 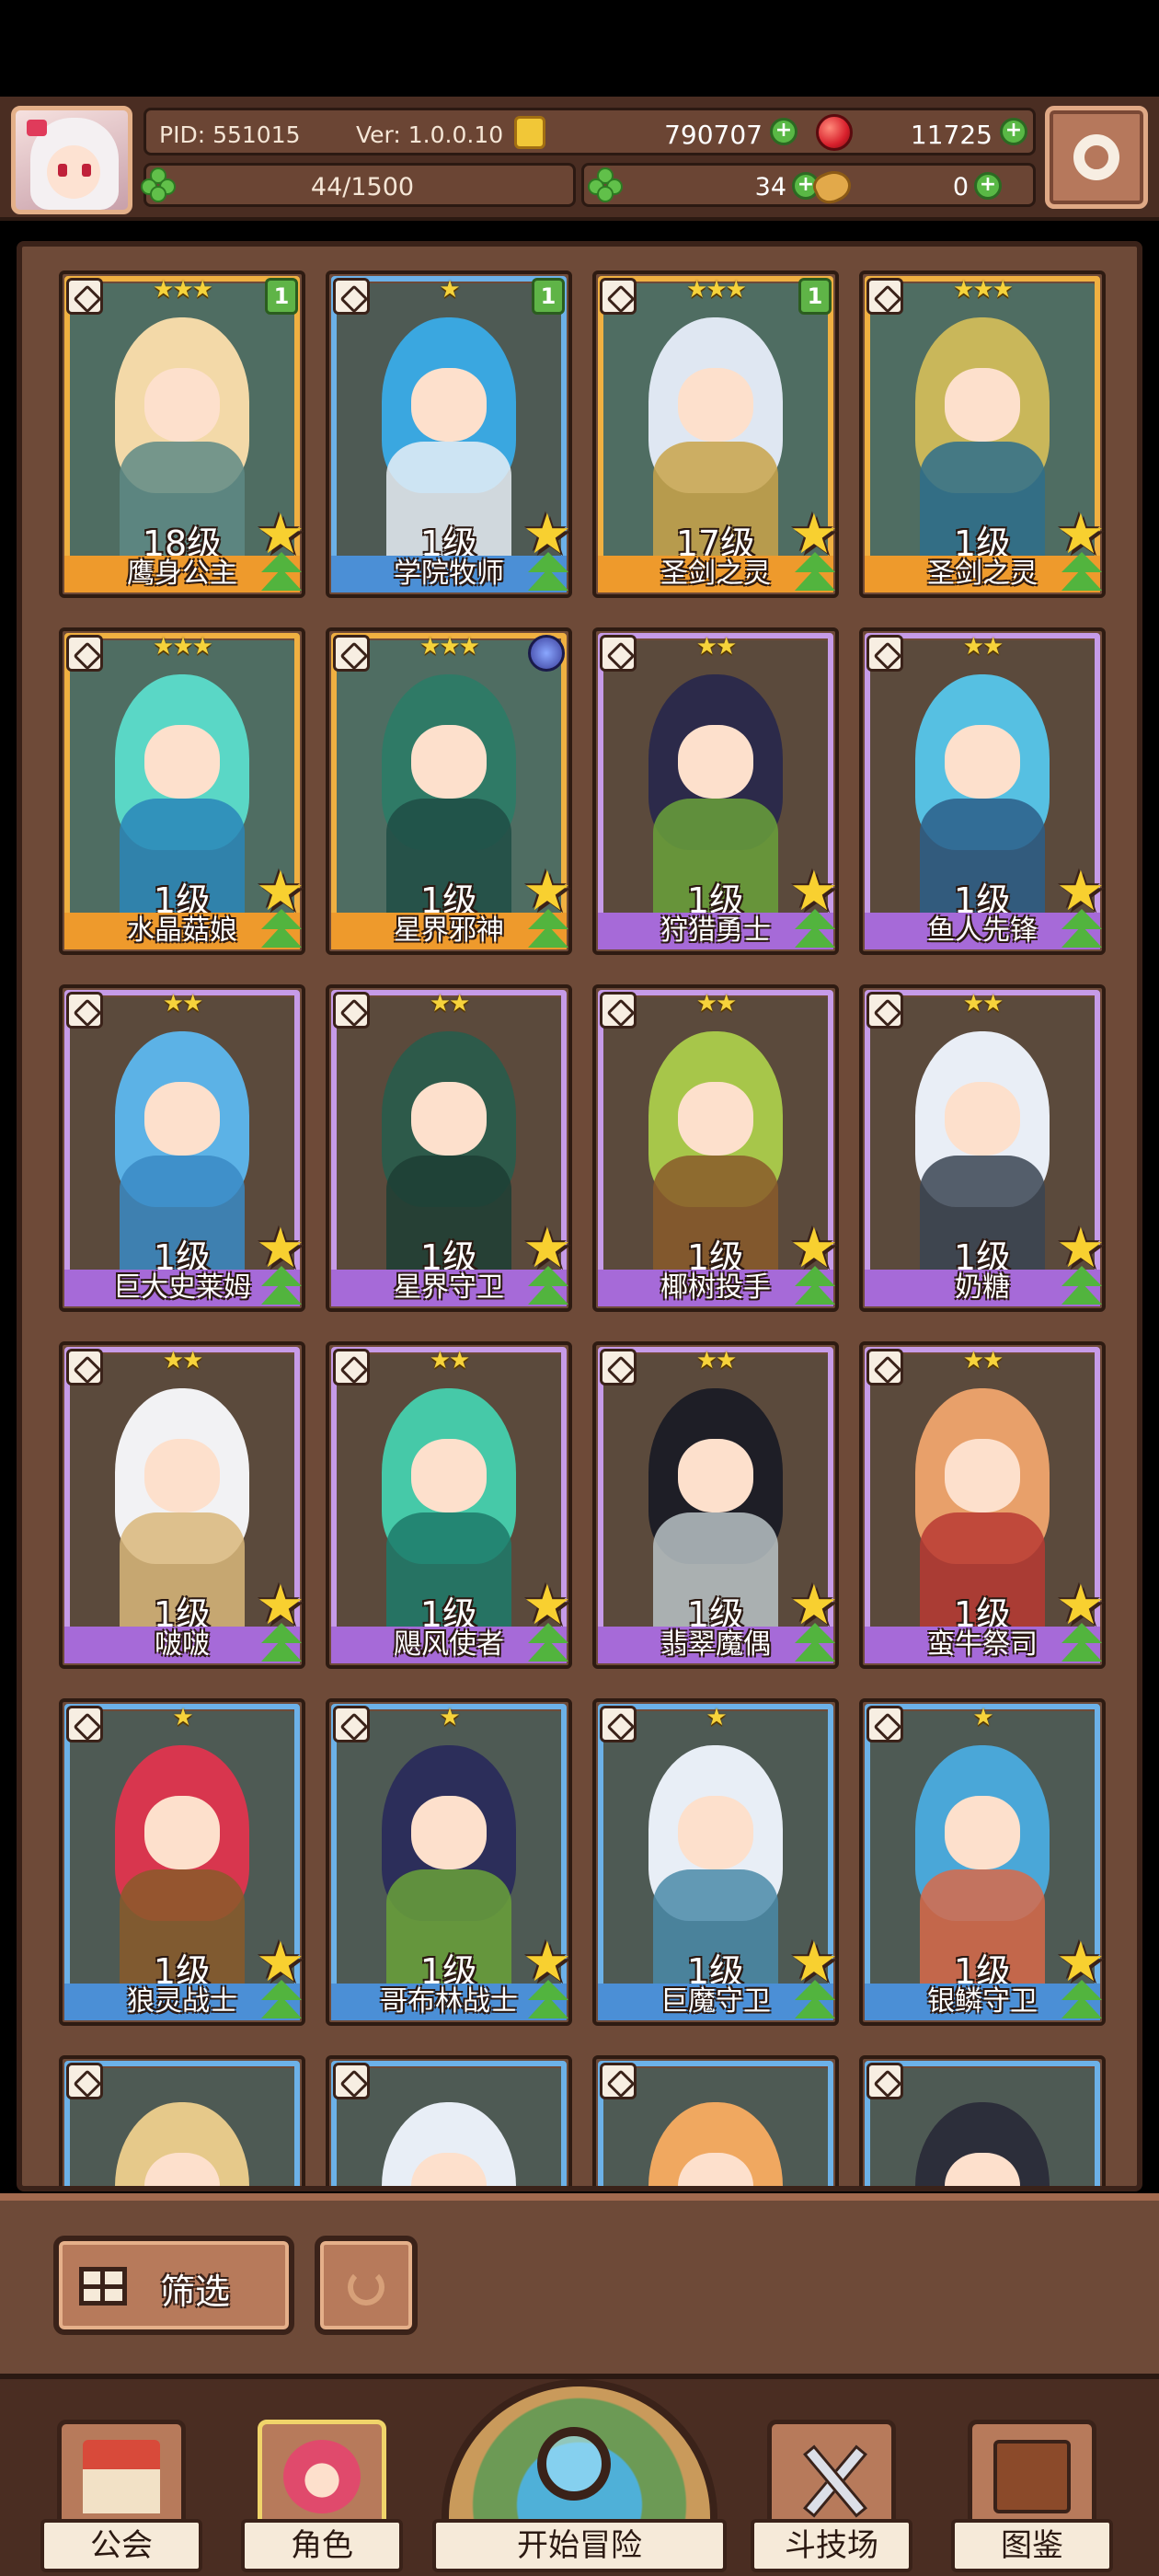 What do you see at coordinates (982, 791) in the screenshot?
I see `character-card: ★★ 1级 鱼人先锋` at bounding box center [982, 791].